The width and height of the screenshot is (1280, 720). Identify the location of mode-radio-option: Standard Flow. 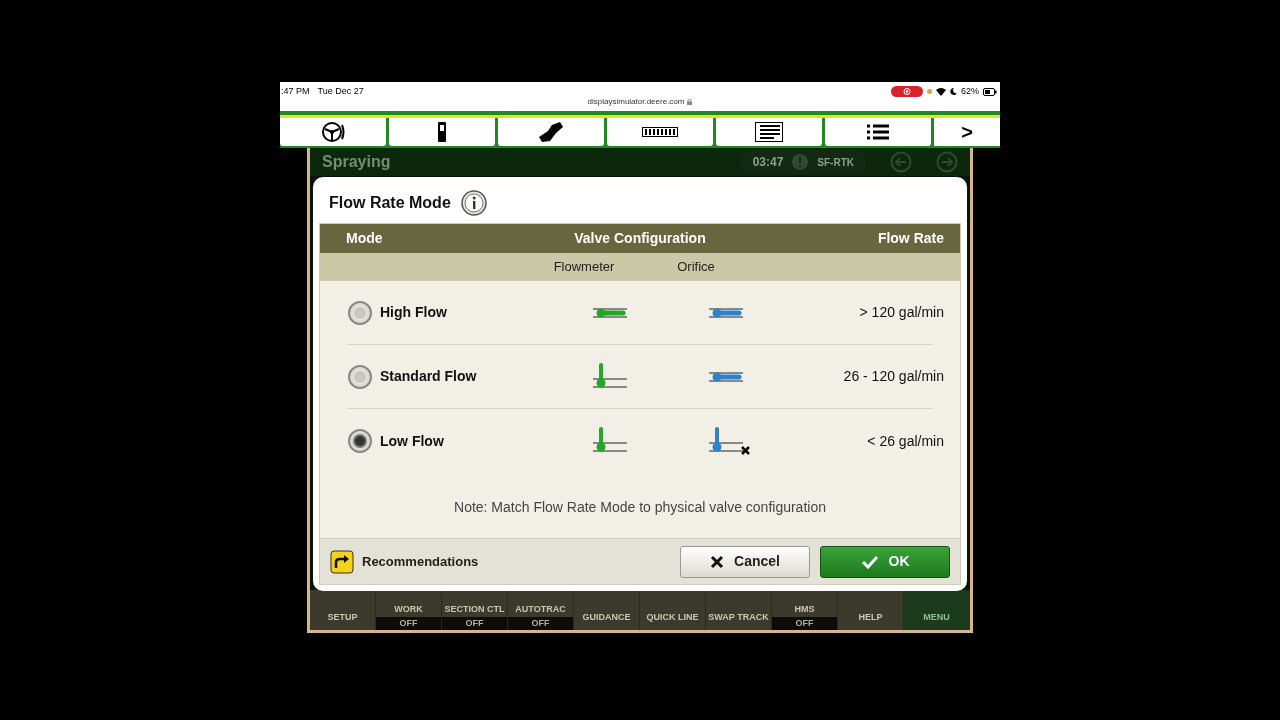
(448, 376).